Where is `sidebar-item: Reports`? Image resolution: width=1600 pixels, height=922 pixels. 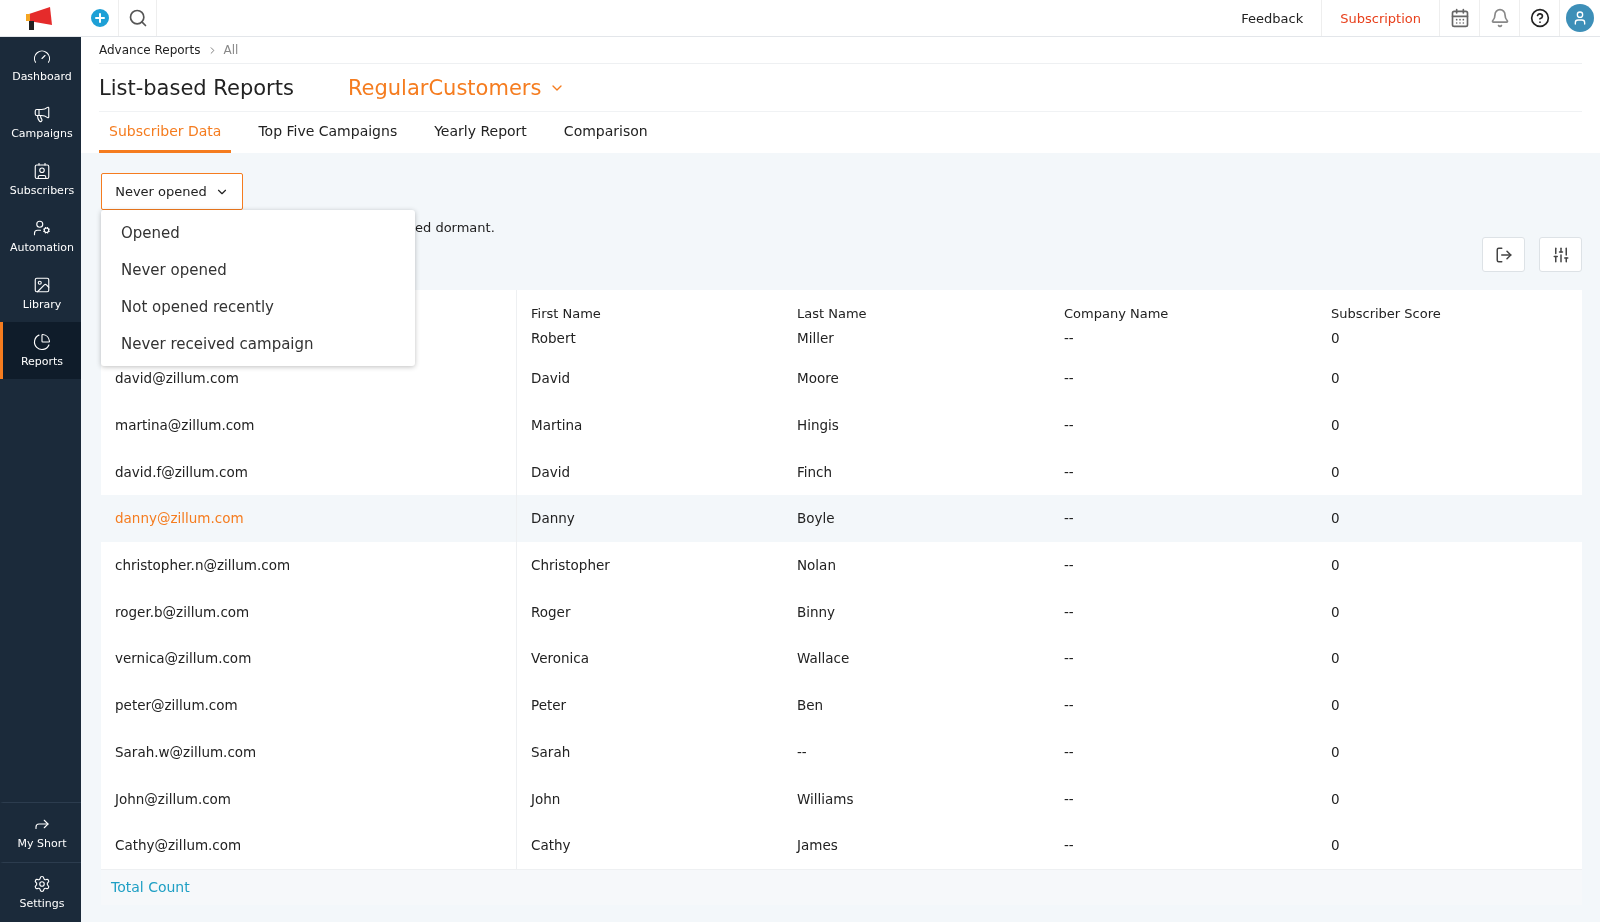
sidebar-item: Reports is located at coordinates (40, 350).